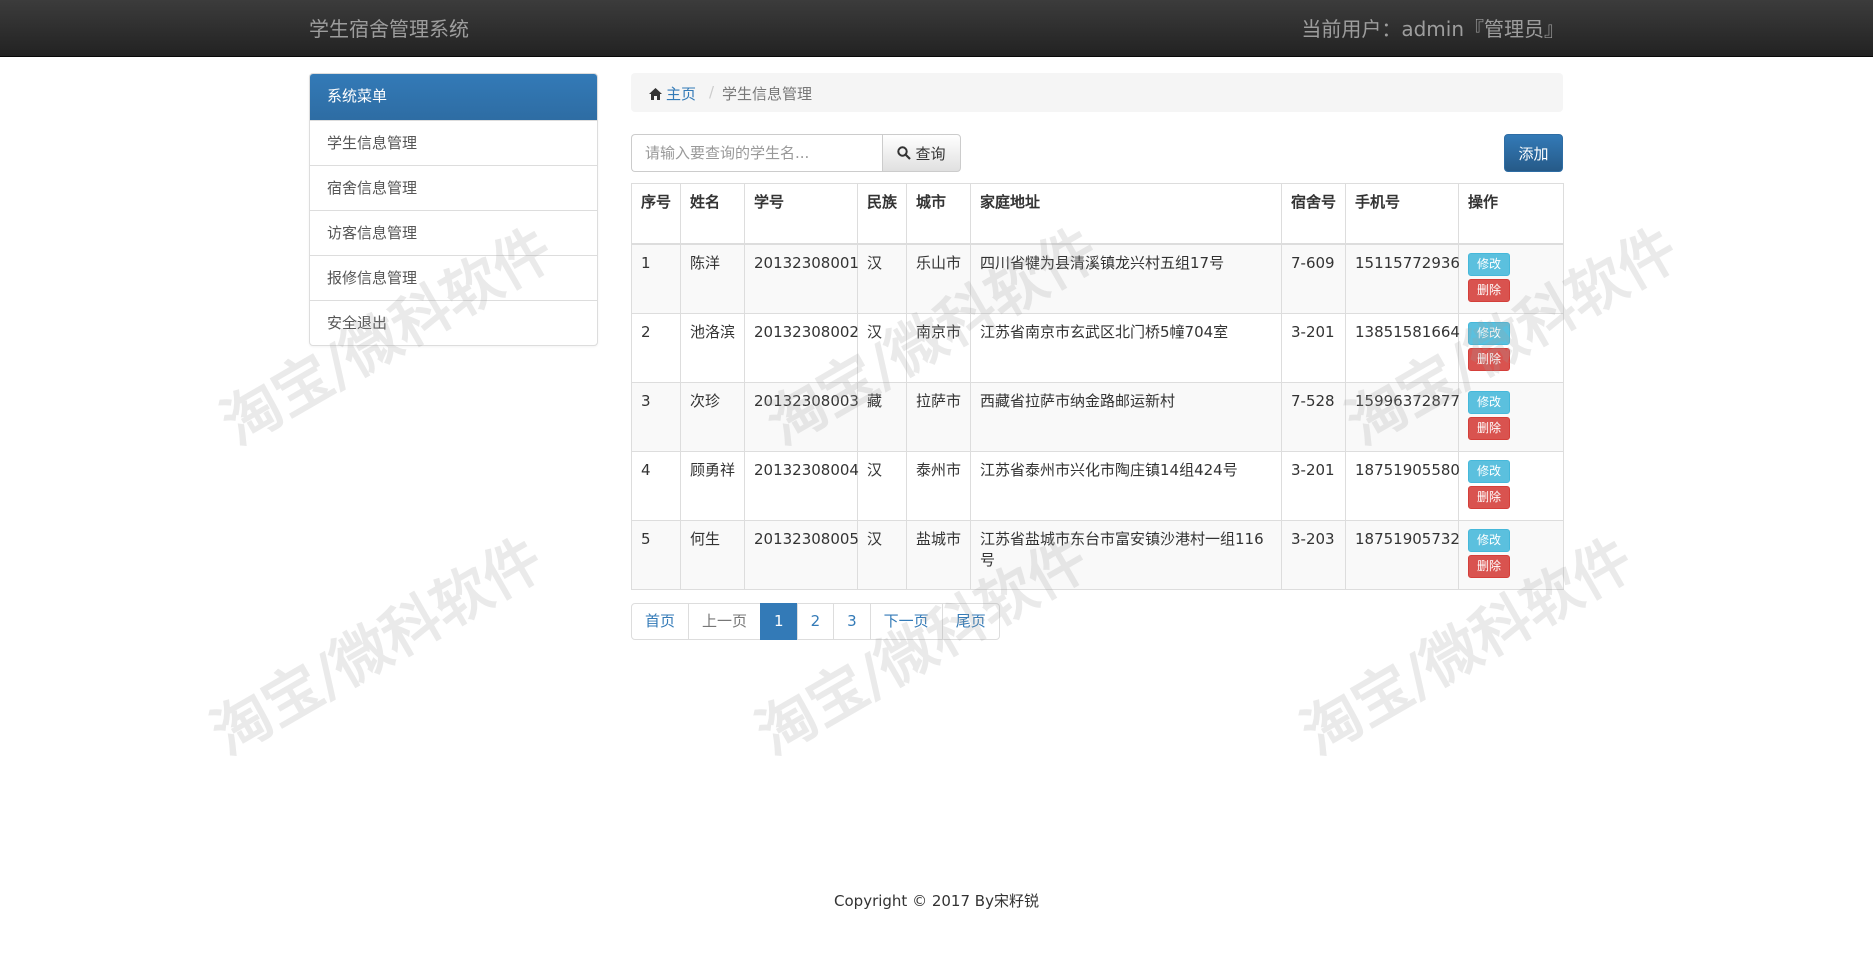  Describe the element at coordinates (453, 232) in the screenshot. I see `sidebar-item-visitor-info: 访客信息管理` at that location.